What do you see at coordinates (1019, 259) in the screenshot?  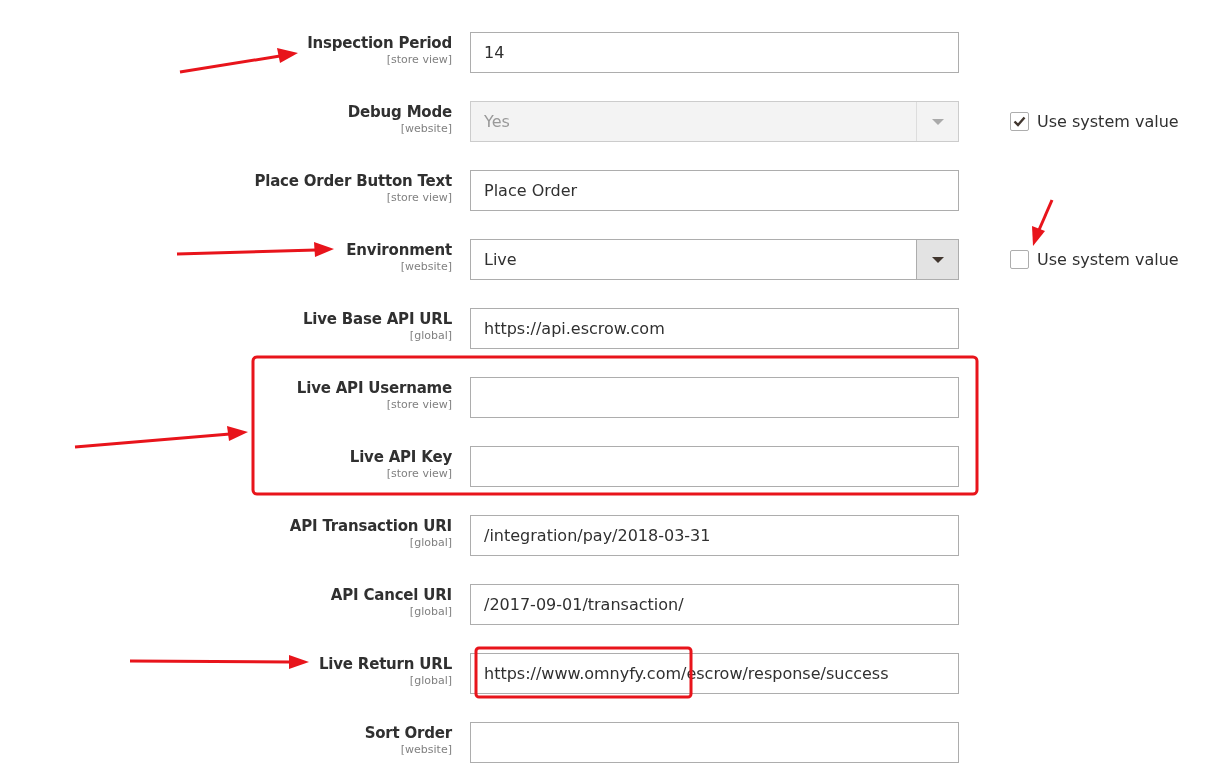 I see `checkbox` at bounding box center [1019, 259].